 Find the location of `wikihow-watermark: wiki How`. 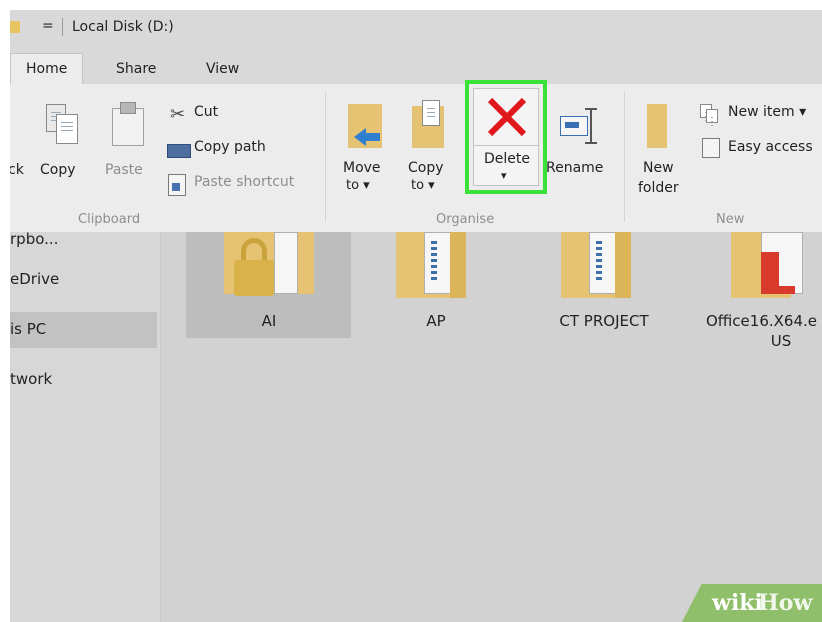

wikihow-watermark: wiki How is located at coordinates (752, 603).